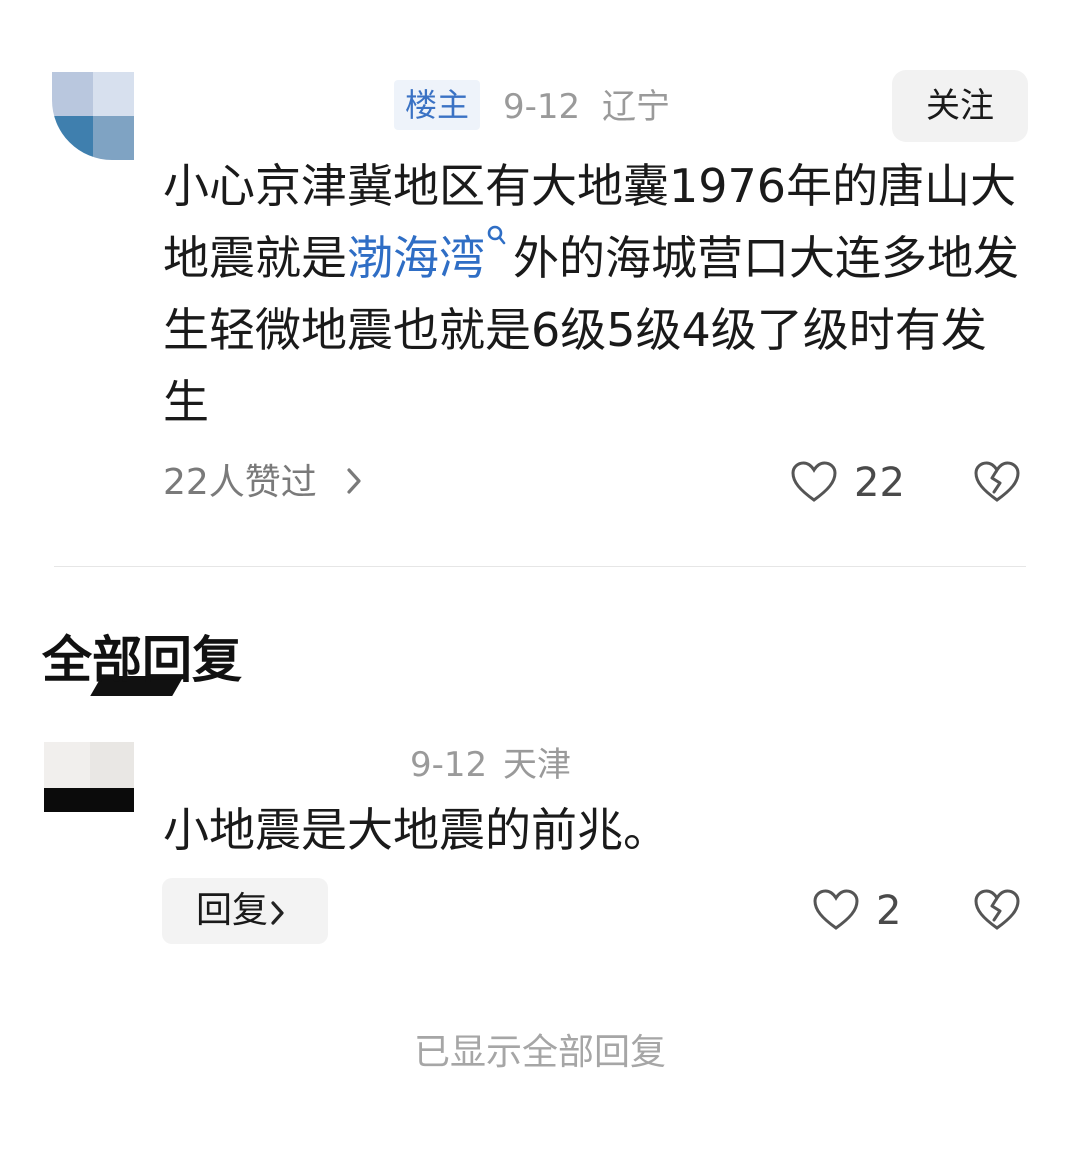  Describe the element at coordinates (540, 566) in the screenshot. I see `divider` at that location.